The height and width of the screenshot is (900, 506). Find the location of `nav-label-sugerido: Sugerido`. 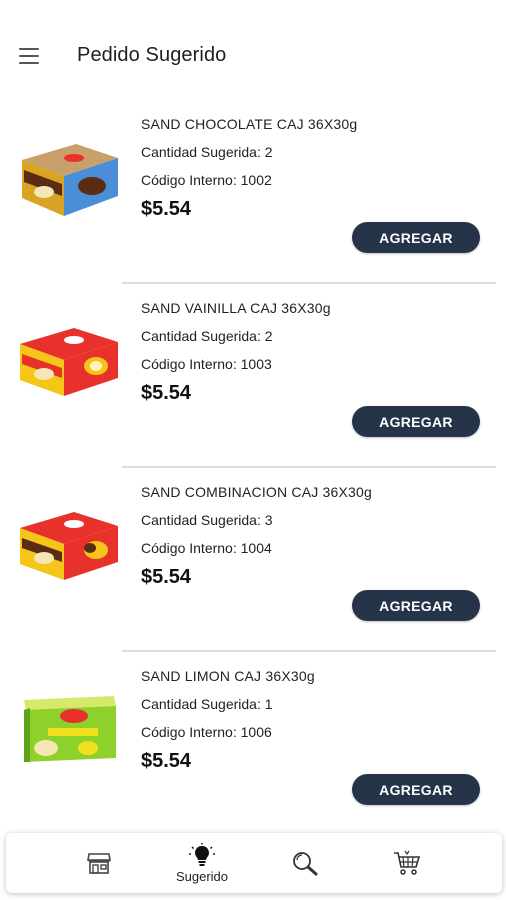

nav-label-sugerido: Sugerido is located at coordinates (202, 876).